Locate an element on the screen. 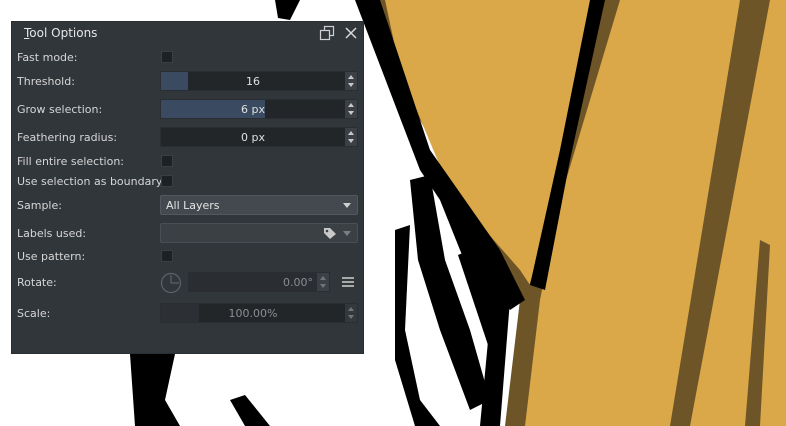 This screenshot has height=426, width=786. fill-entire-selection-row: Fill entire selection: is located at coordinates (187, 162).